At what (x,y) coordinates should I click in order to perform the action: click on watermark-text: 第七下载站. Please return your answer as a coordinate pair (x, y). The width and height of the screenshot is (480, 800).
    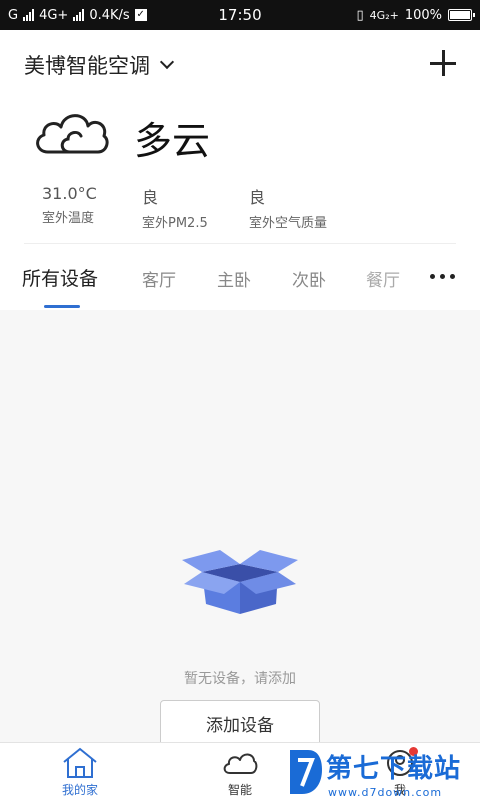
    Looking at the image, I should click on (394, 769).